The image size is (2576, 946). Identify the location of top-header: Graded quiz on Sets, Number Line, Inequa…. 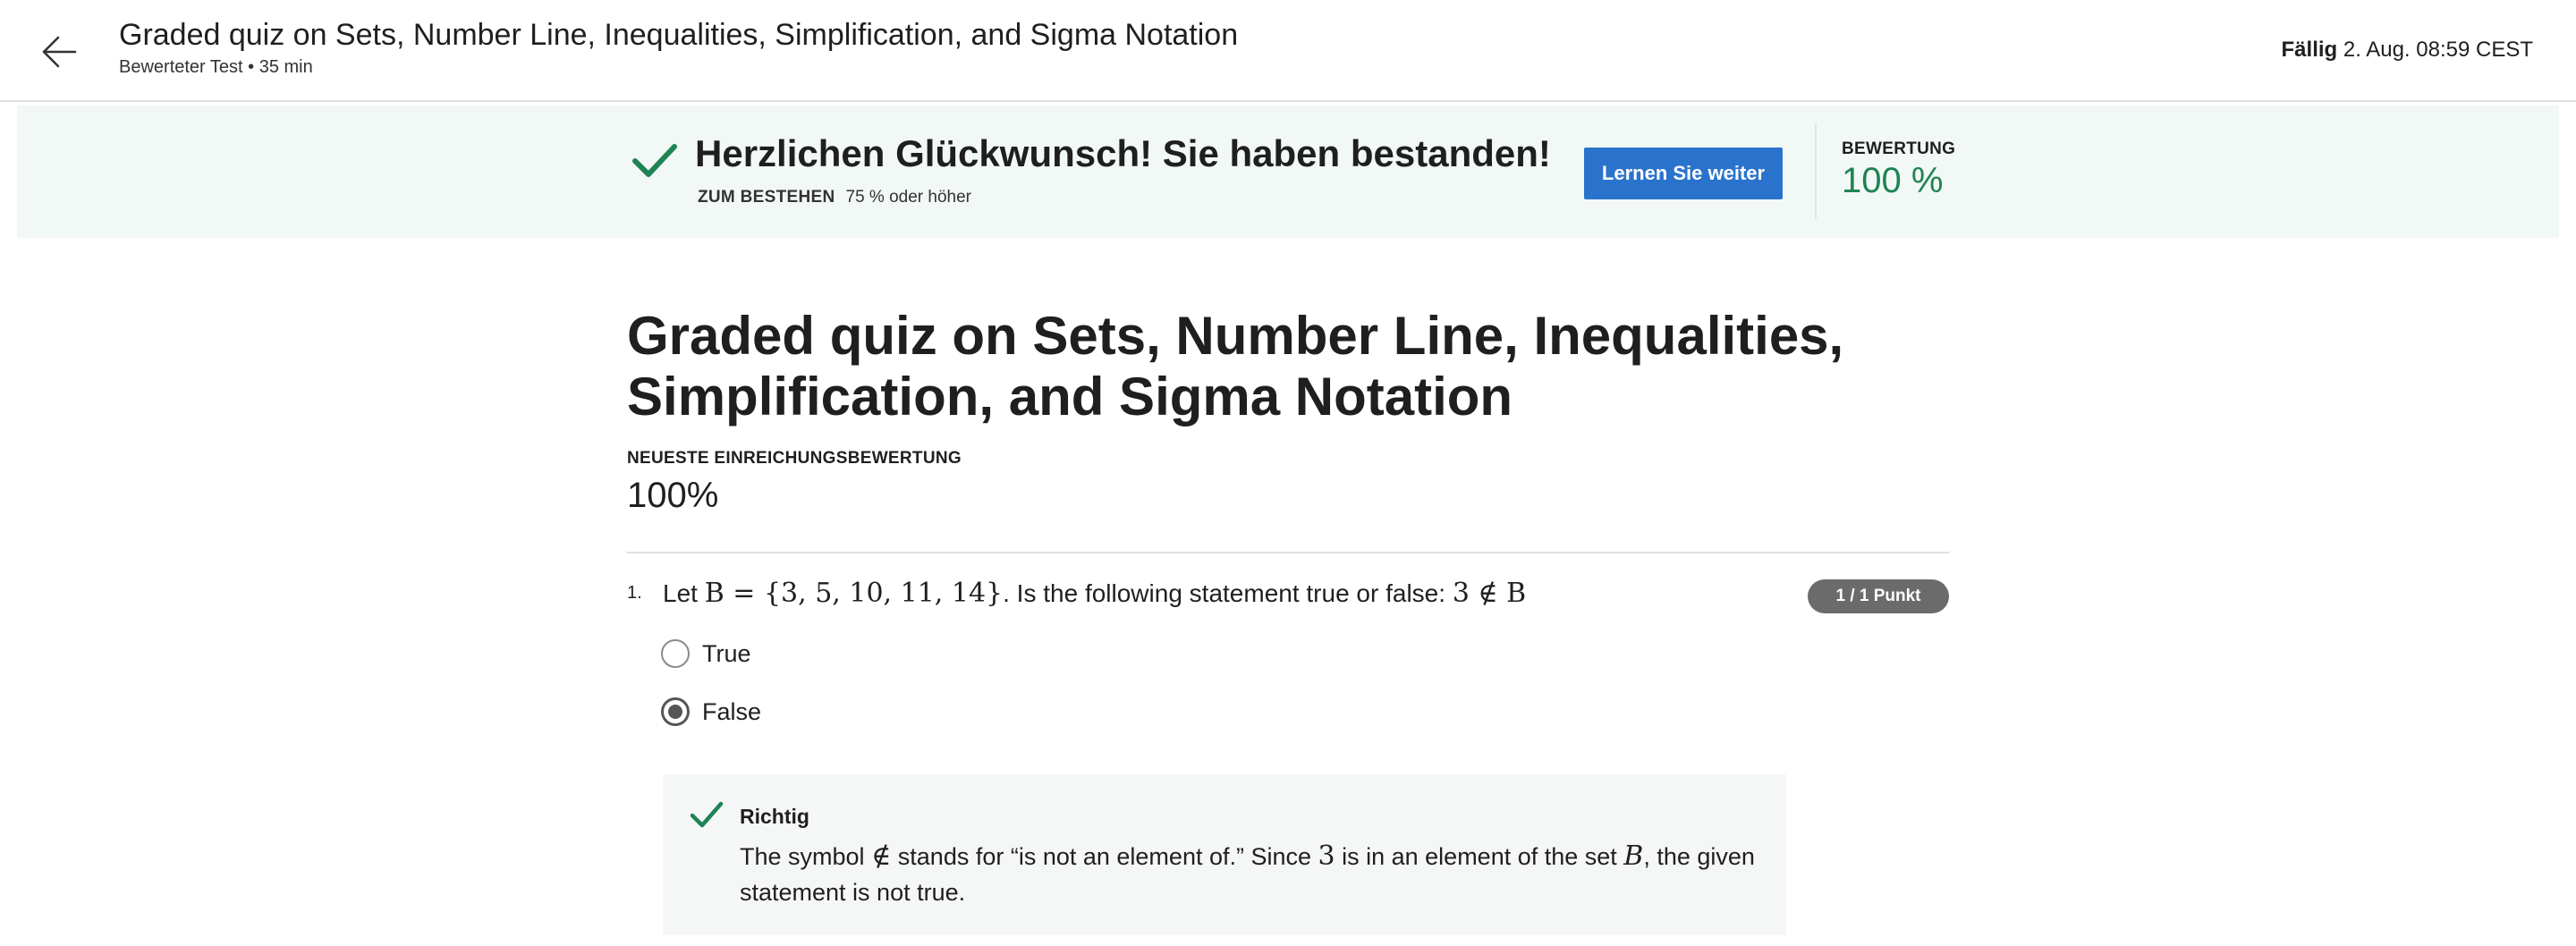
(1288, 51).